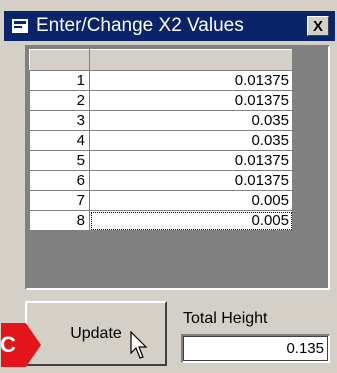  Describe the element at coordinates (59, 100) in the screenshot. I see `row-index: 2` at that location.